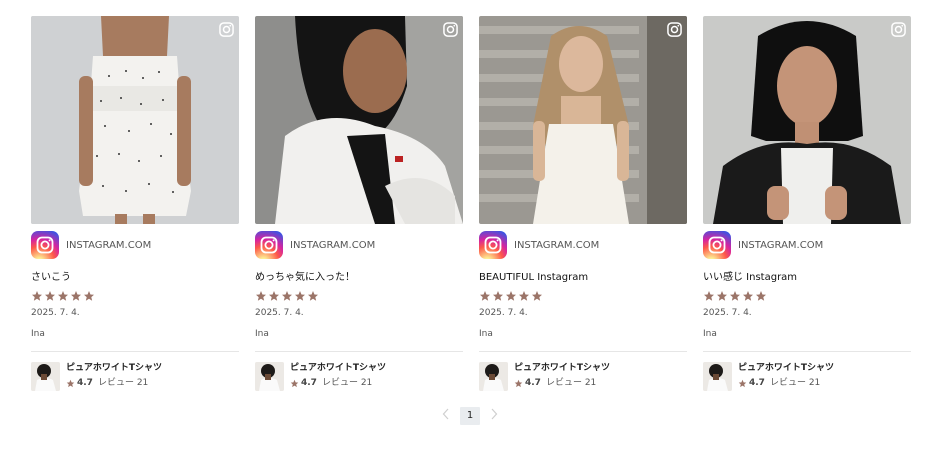 Image resolution: width=929 pixels, height=450 pixels. What do you see at coordinates (750, 277) in the screenshot?
I see `review-caption: いい感じ Instagram` at bounding box center [750, 277].